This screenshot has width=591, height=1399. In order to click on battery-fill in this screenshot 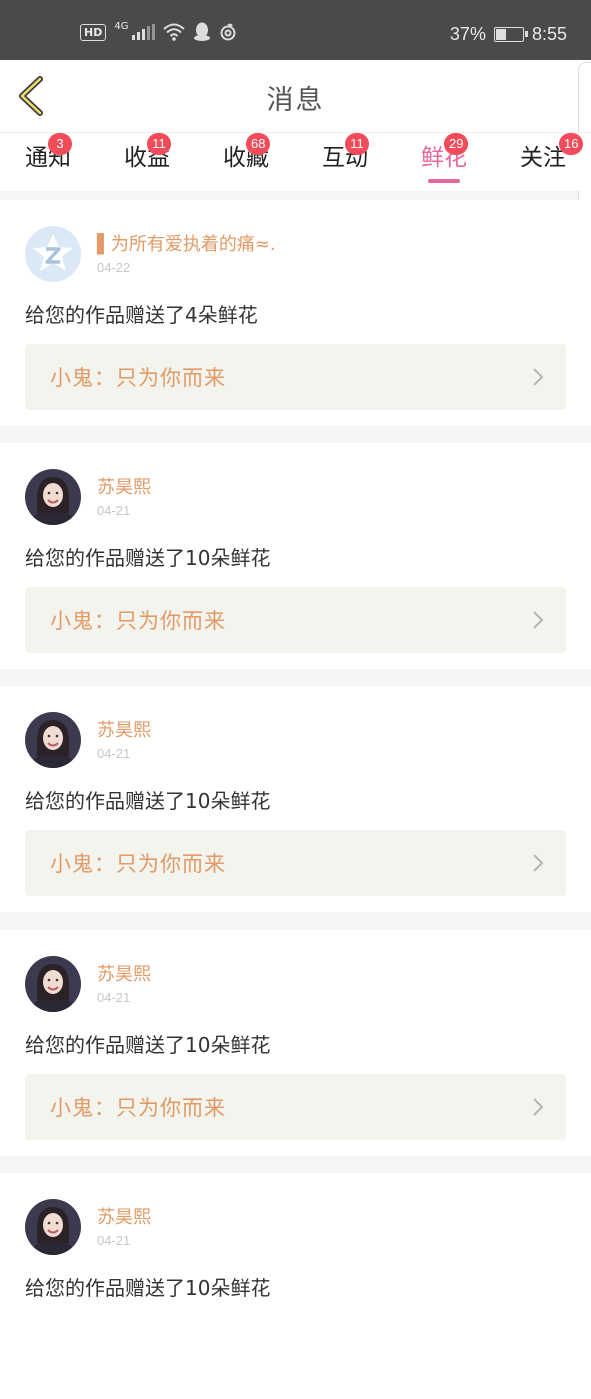, I will do `click(501, 34)`.